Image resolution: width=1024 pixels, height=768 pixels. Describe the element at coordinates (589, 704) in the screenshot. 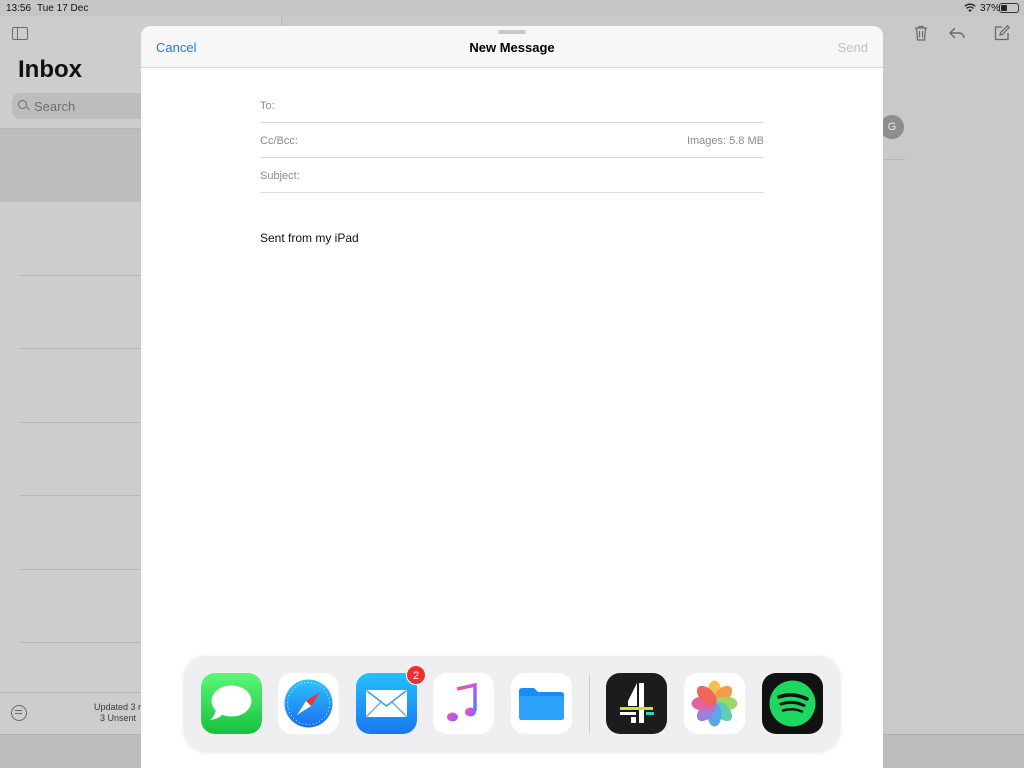

I see `dock-divider` at that location.